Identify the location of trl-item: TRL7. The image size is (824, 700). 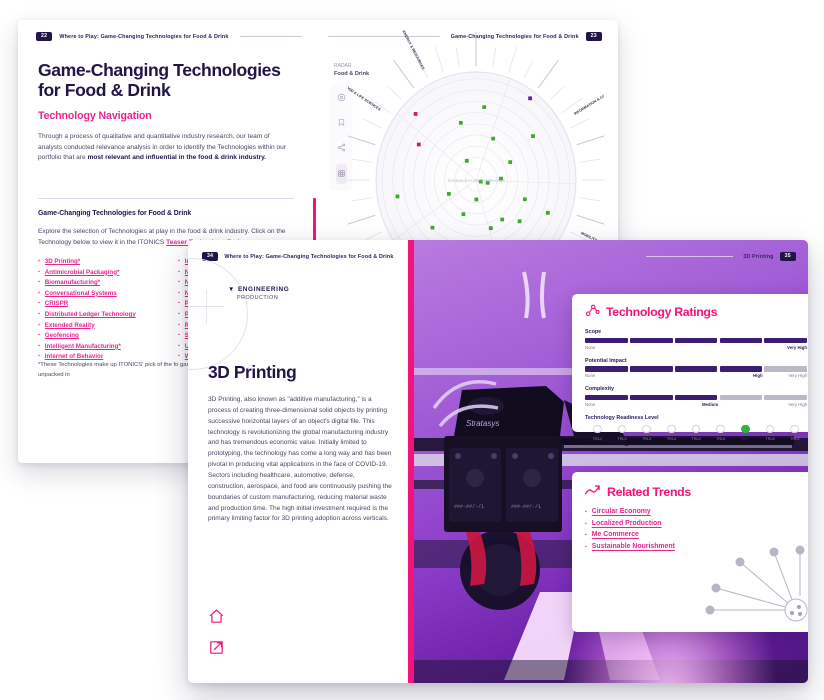
(745, 432).